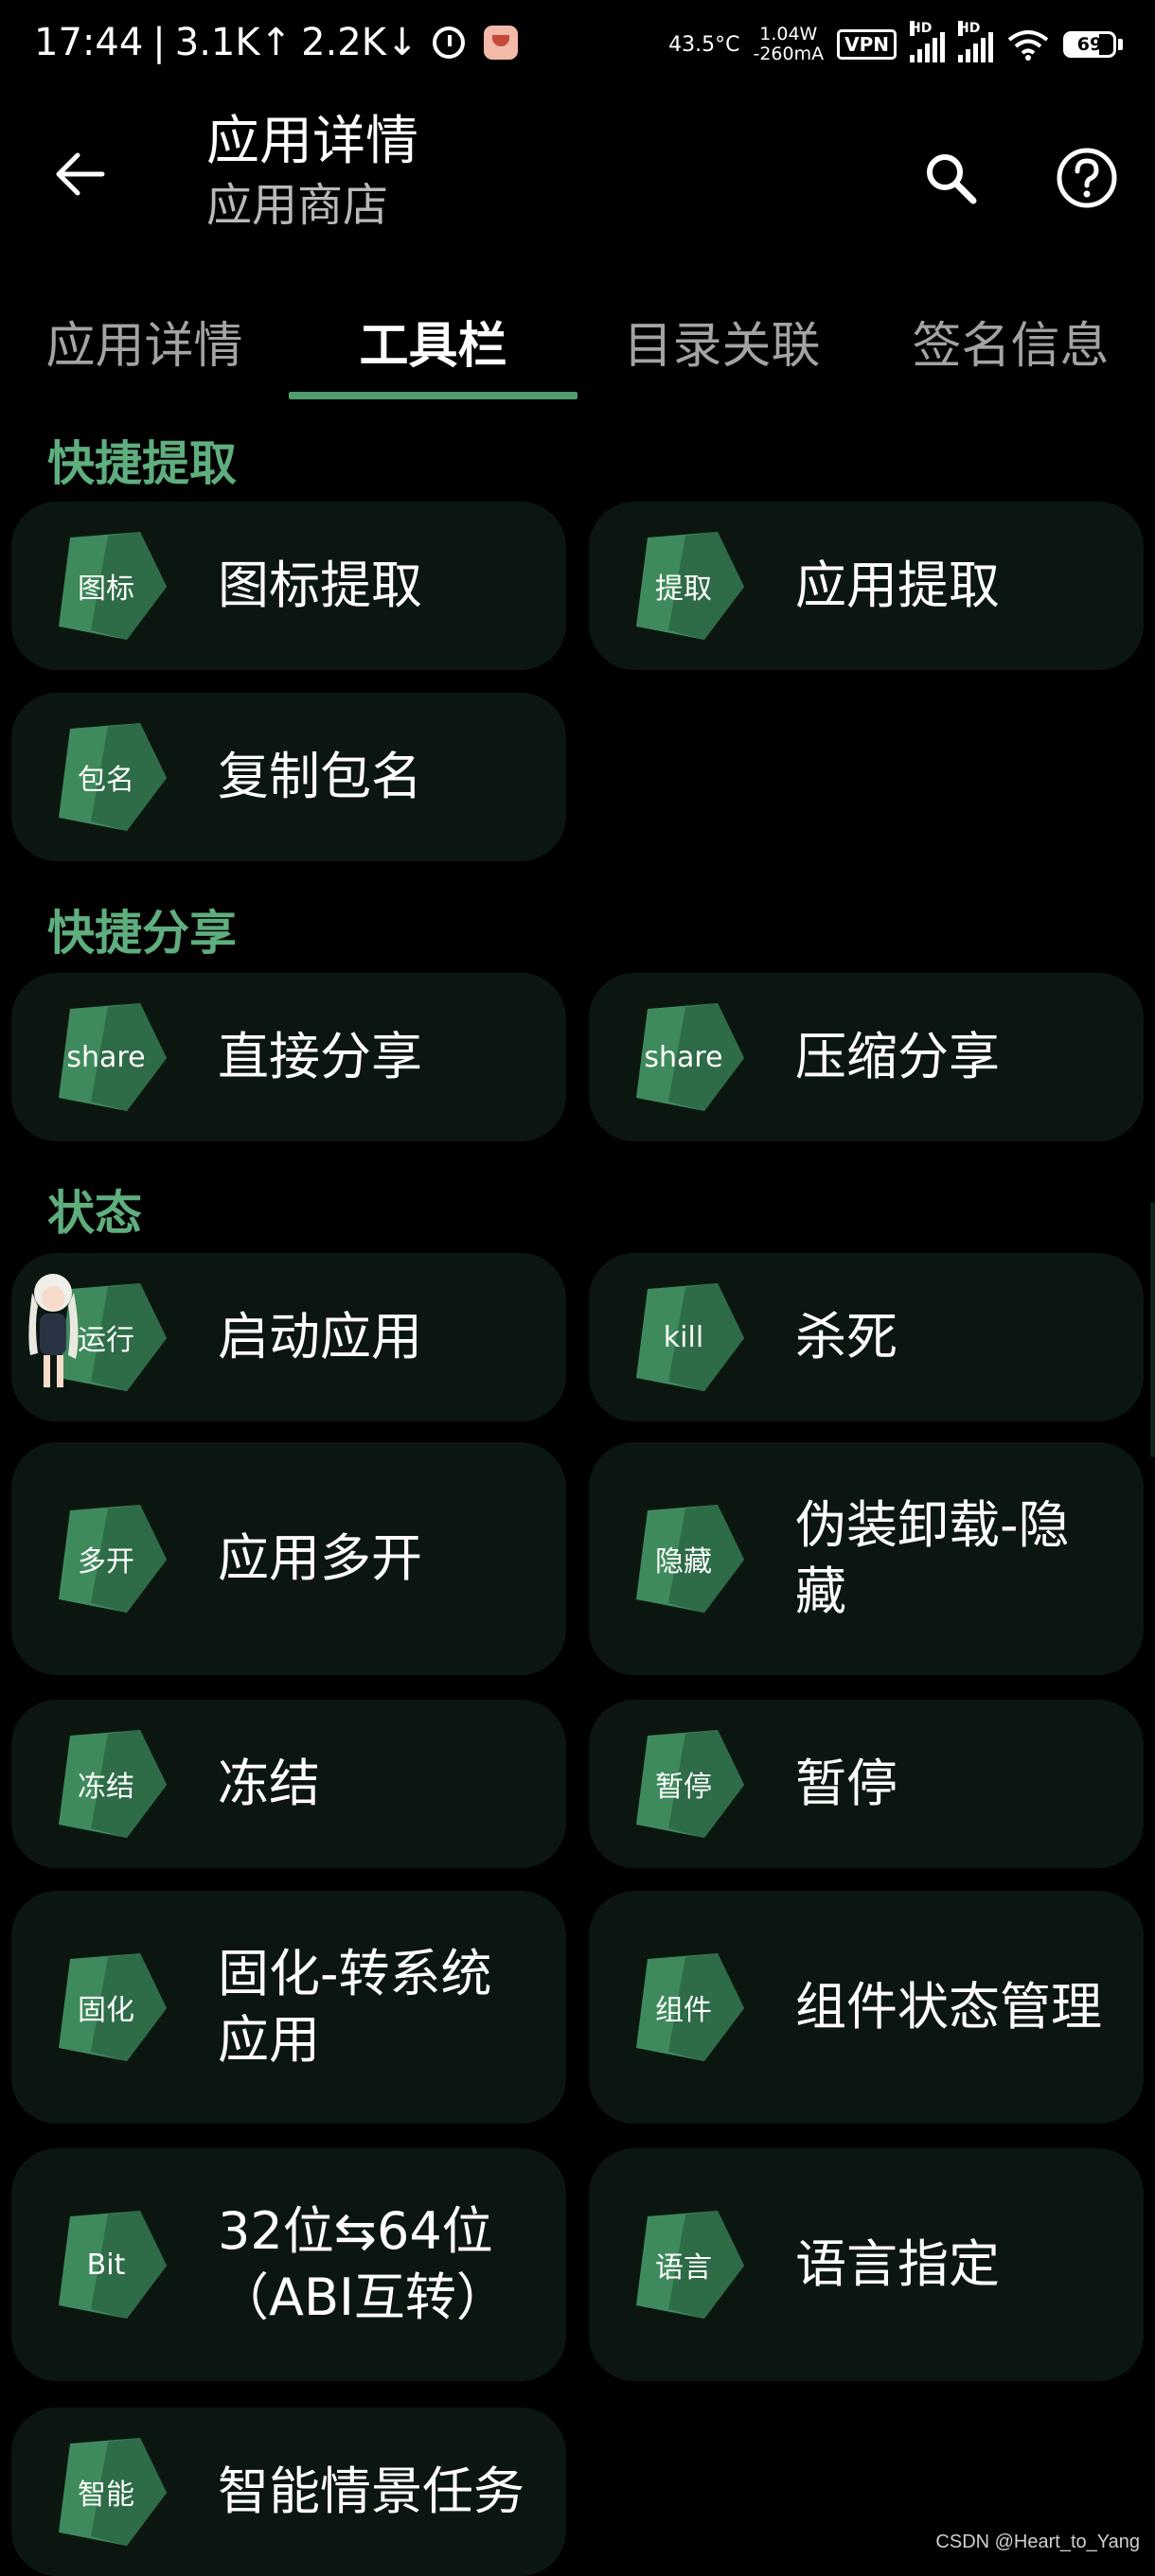  I want to click on battery-icon: 69, so click(1093, 44).